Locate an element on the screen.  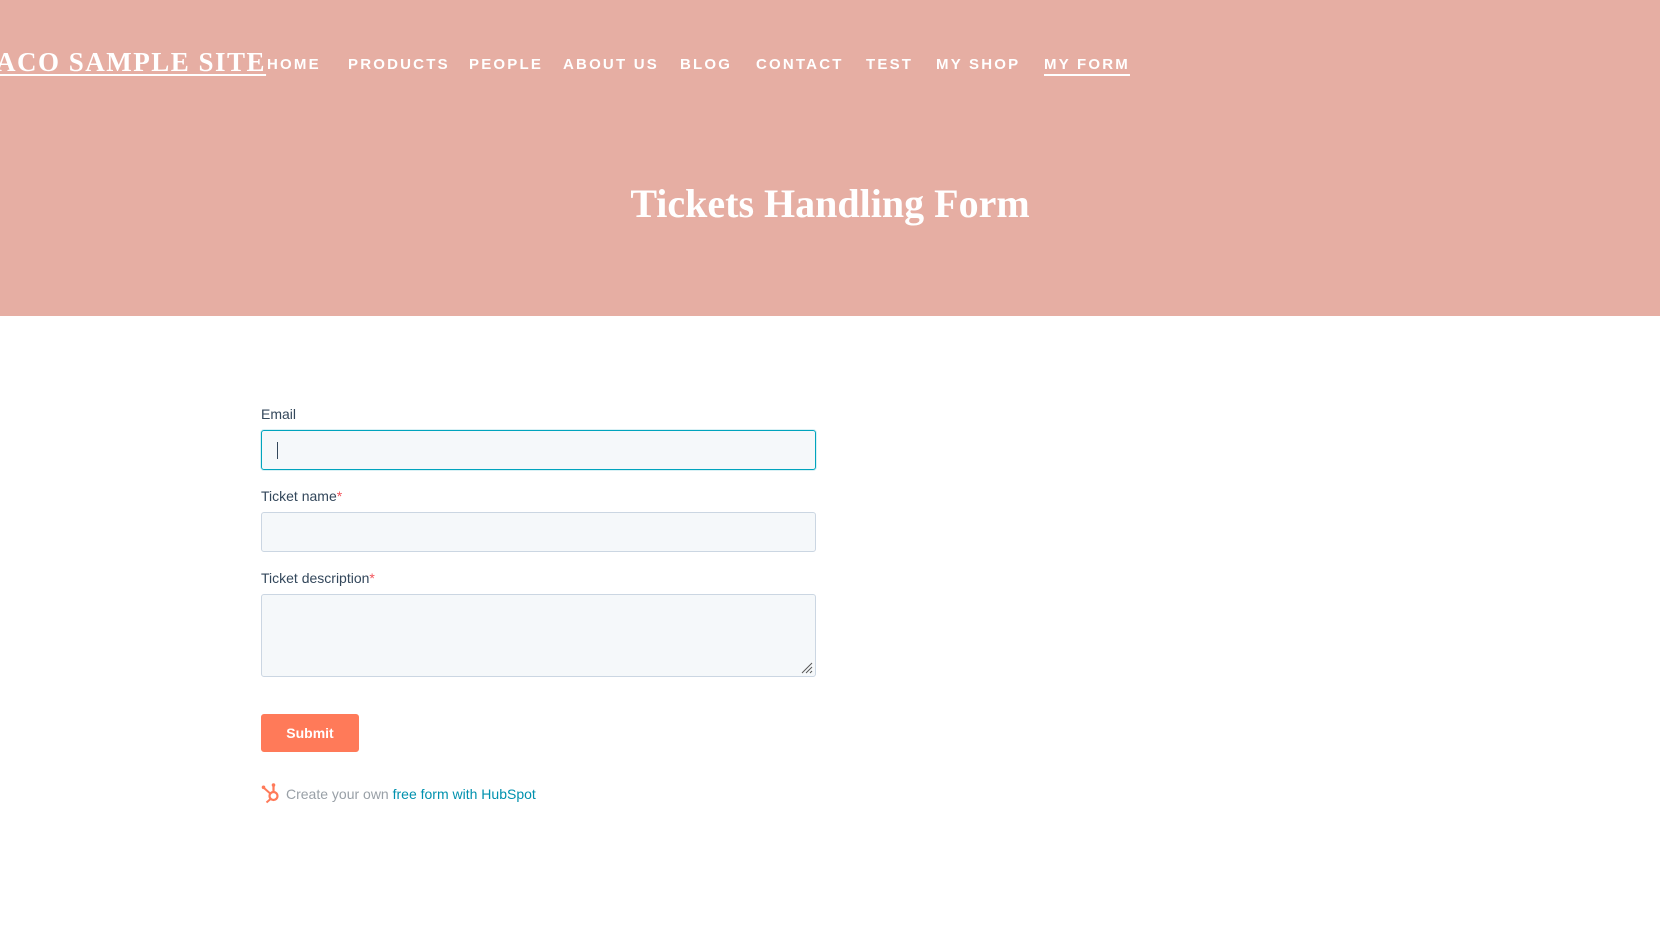
submit-button: Submit is located at coordinates (310, 733).